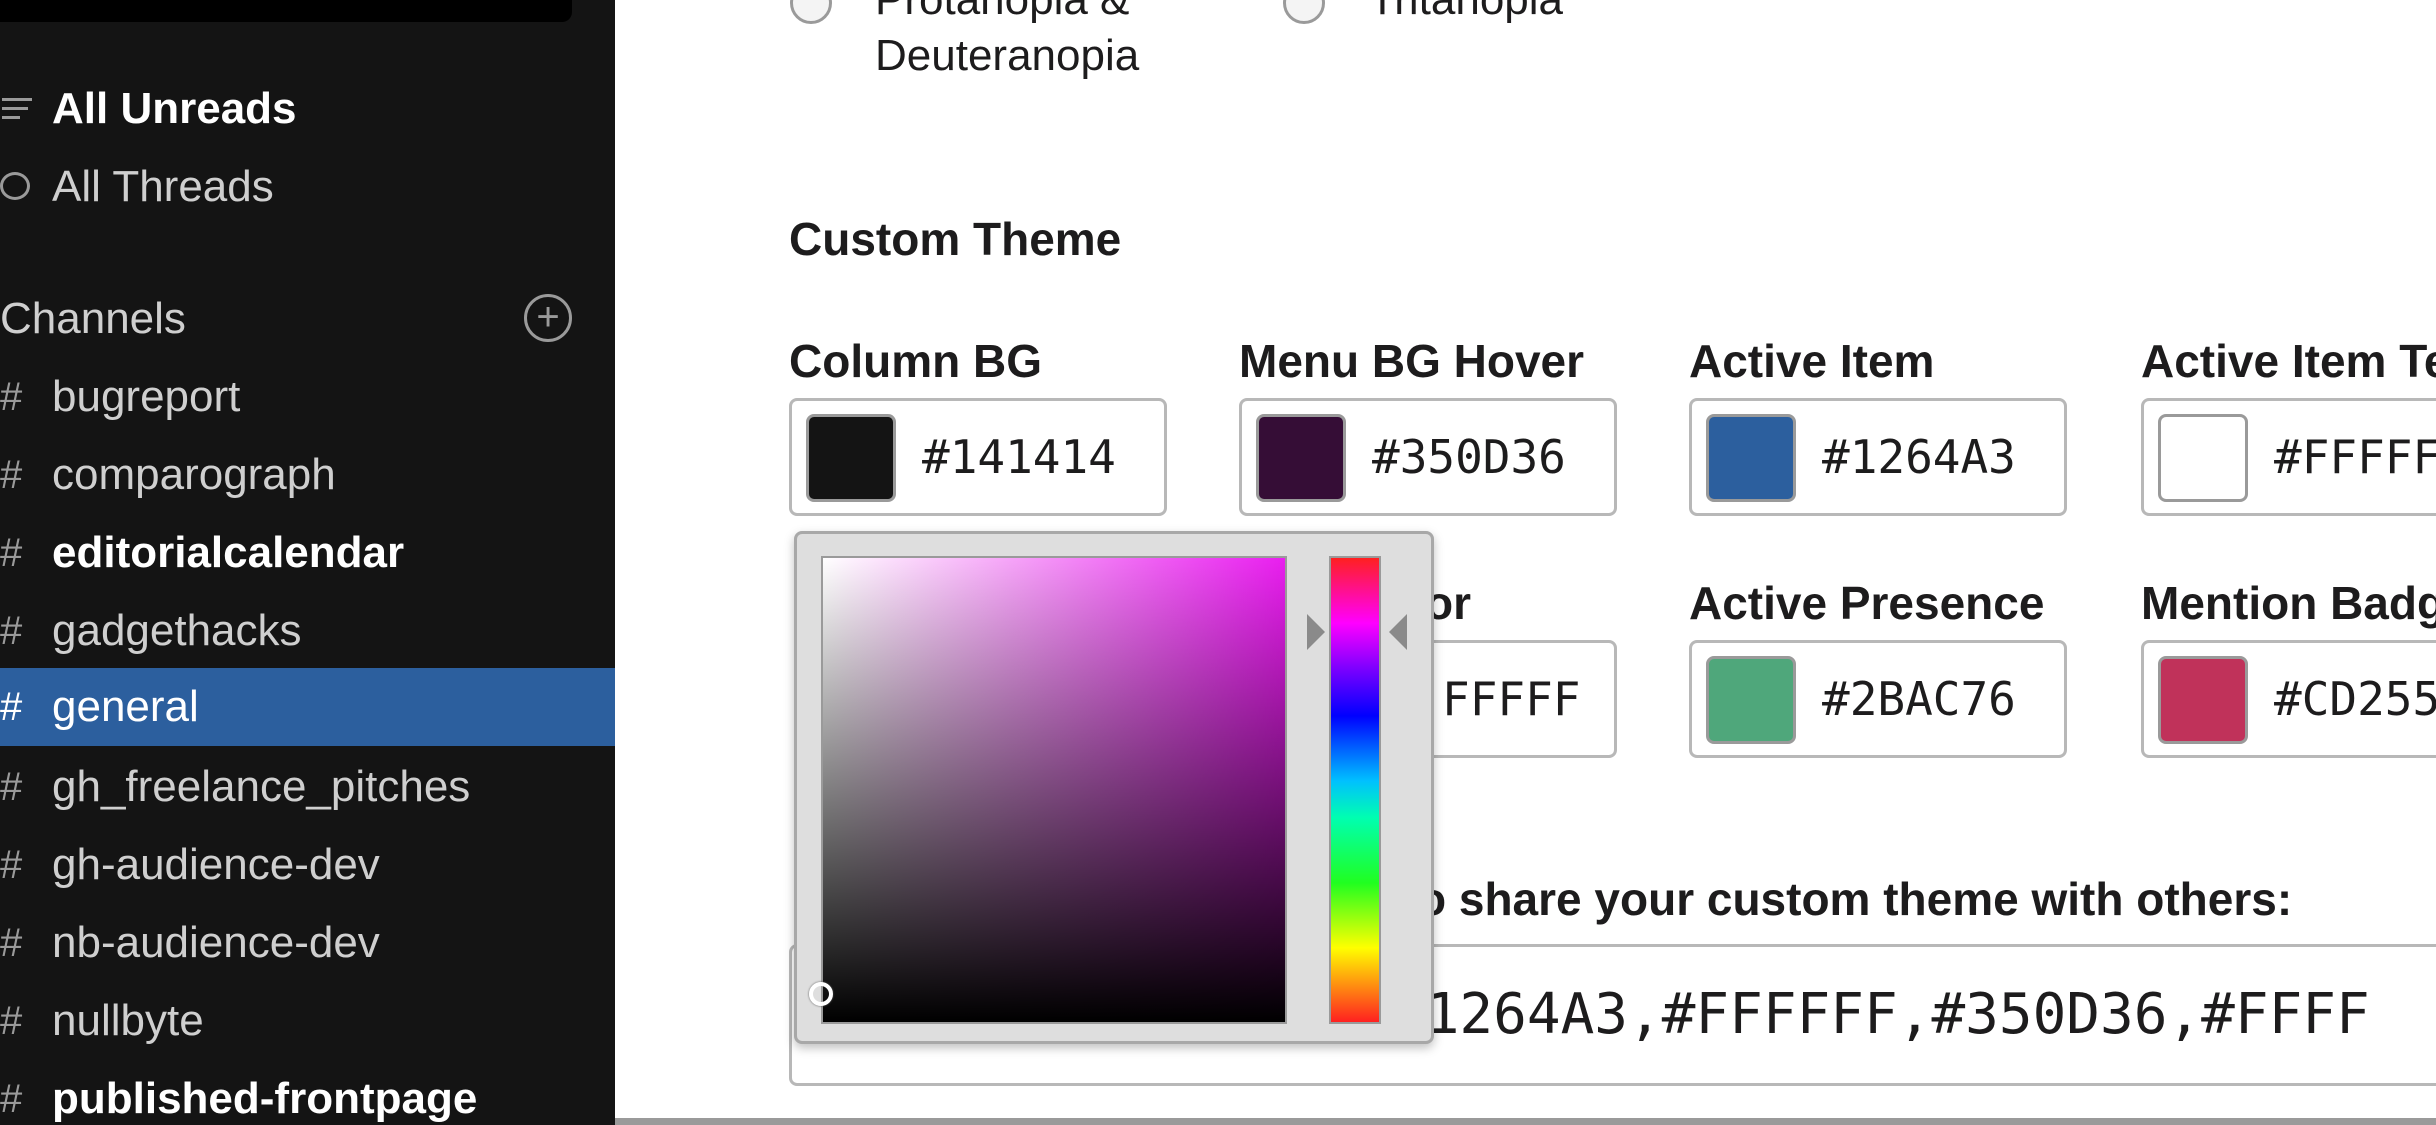 The height and width of the screenshot is (1125, 2436). Describe the element at coordinates (307, 109) in the screenshot. I see `sidebar-item-all-unreads: All Unreads` at that location.